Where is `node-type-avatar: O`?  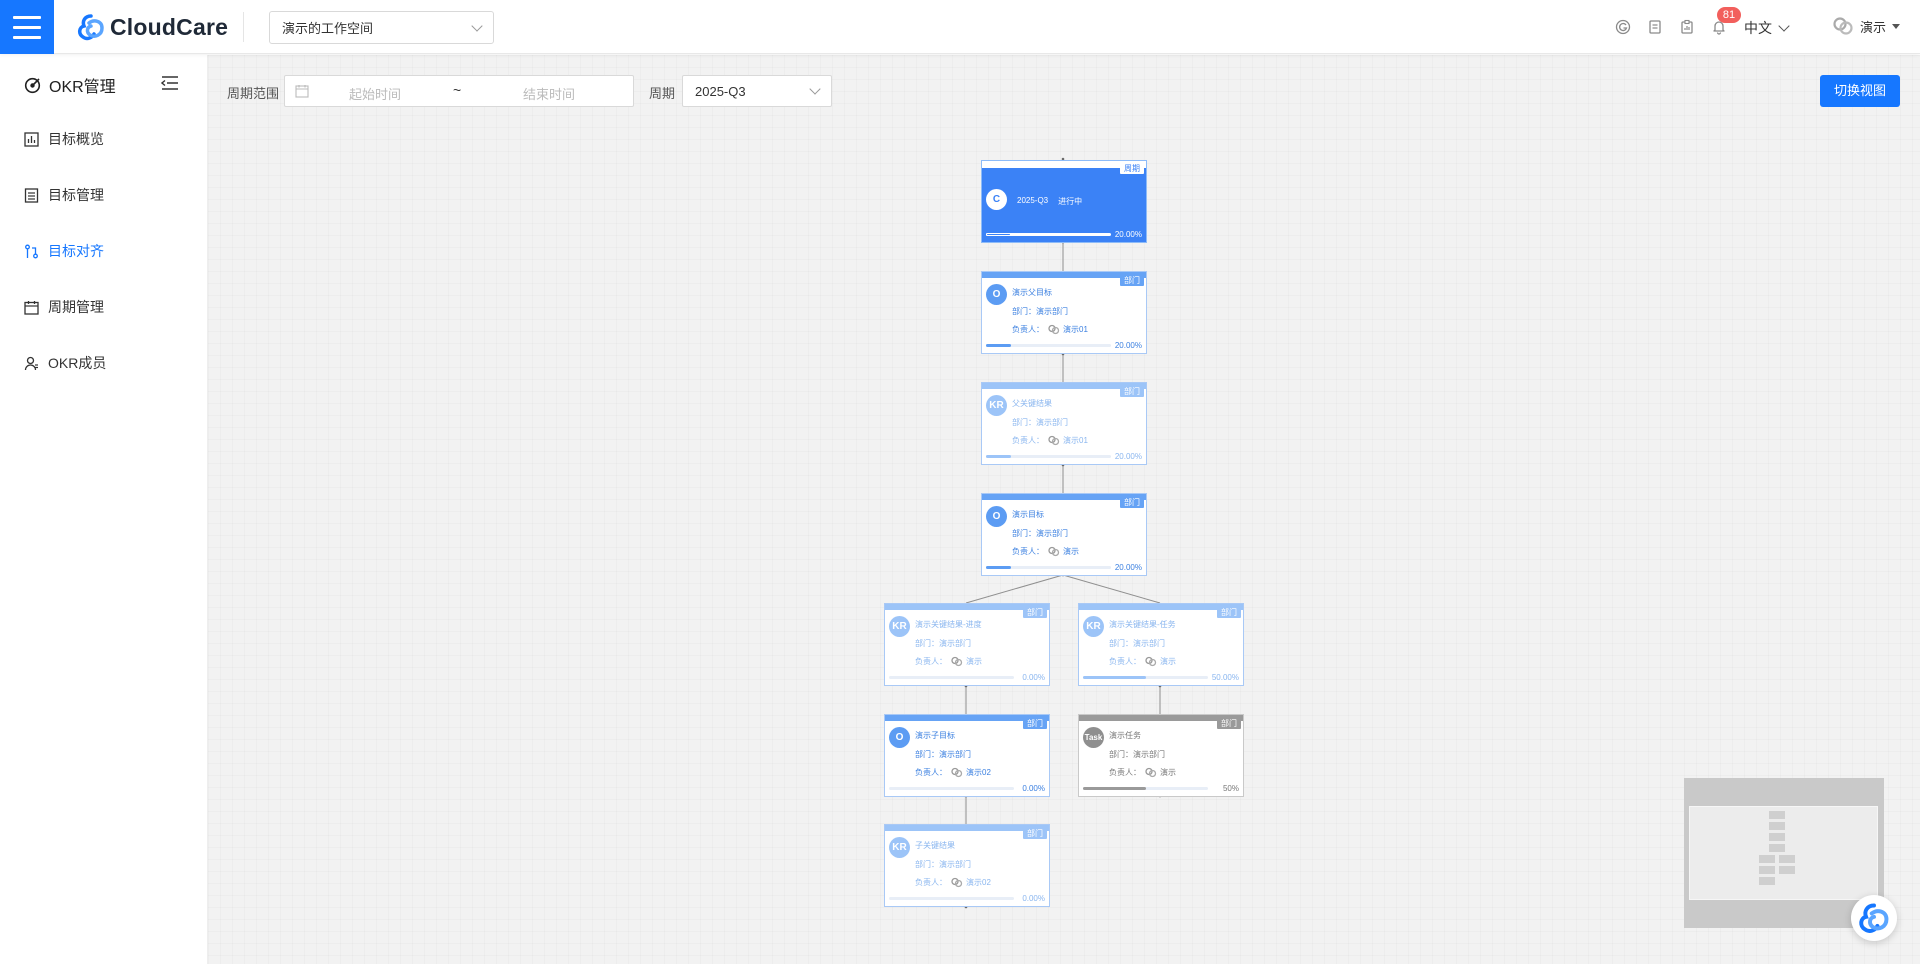 node-type-avatar: O is located at coordinates (899, 737).